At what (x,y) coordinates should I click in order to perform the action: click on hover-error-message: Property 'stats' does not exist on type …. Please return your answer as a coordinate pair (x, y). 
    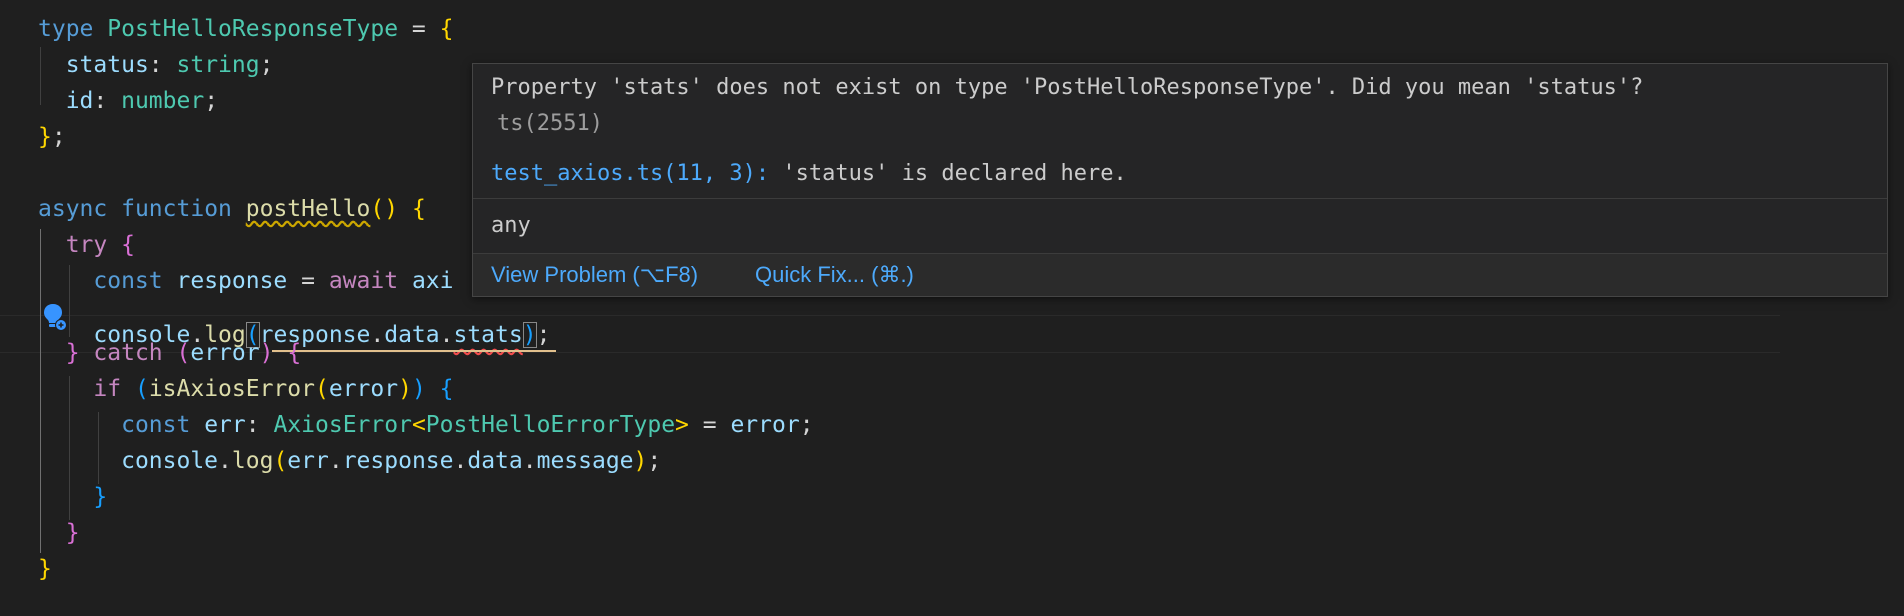
    Looking at the image, I should click on (1067, 87).